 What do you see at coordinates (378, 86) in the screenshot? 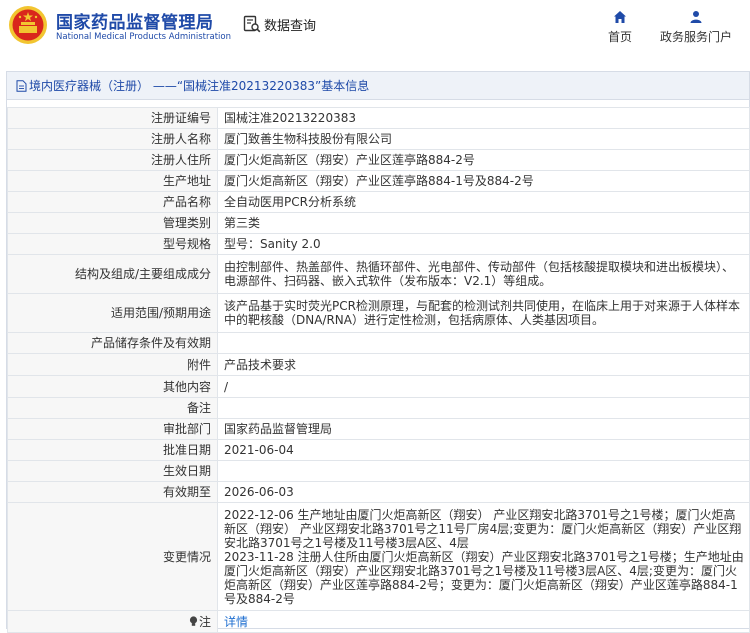
I see `breadcrumb: 境内医疗器械（注册） ——“国械注准20213220383”基本信息` at bounding box center [378, 86].